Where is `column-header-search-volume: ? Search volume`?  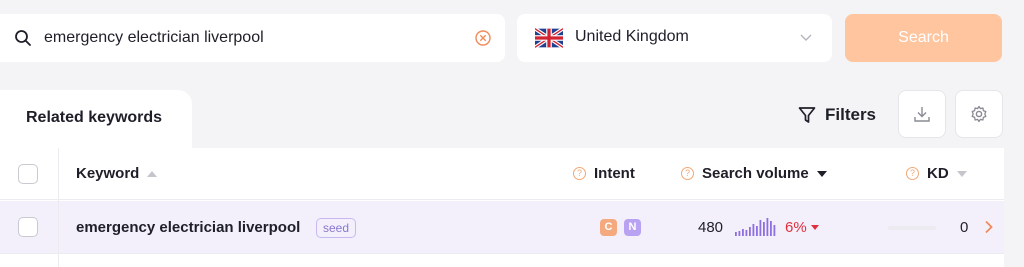
column-header-search-volume: ? Search volume is located at coordinates (754, 173).